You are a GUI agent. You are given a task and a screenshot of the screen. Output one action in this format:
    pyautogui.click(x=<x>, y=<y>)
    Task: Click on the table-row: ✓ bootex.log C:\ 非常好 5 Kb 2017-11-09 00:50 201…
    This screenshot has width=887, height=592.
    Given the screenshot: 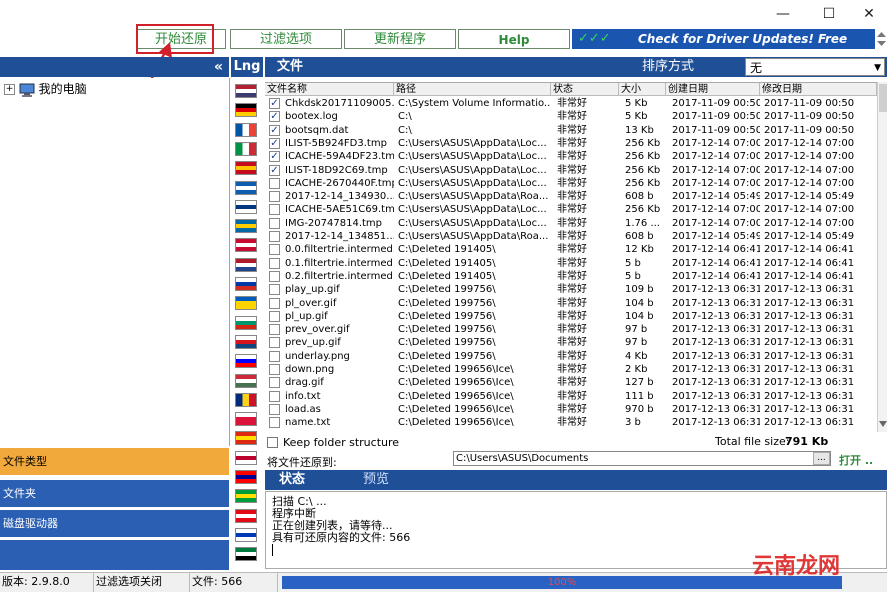 What is the action you would take?
    pyautogui.click(x=571, y=116)
    